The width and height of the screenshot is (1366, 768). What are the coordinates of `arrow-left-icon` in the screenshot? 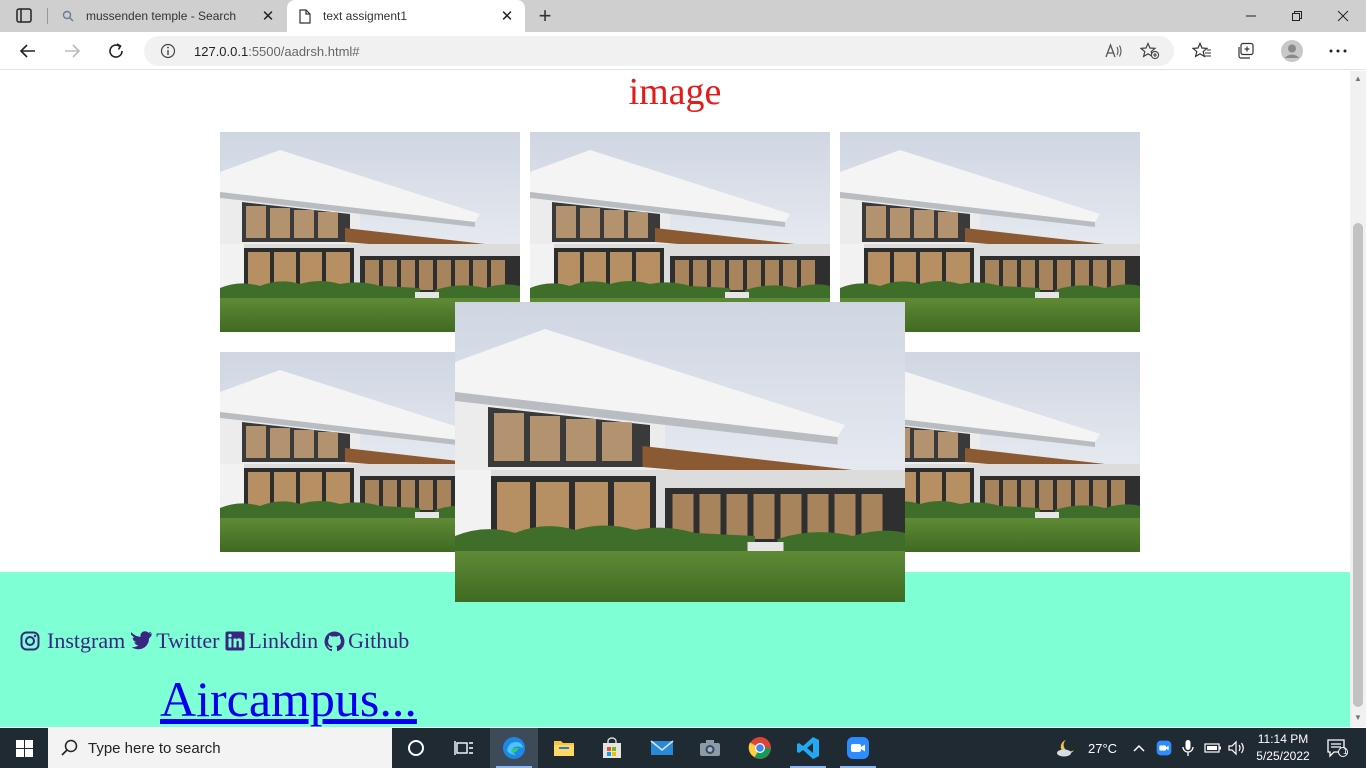 It's located at (27, 51).